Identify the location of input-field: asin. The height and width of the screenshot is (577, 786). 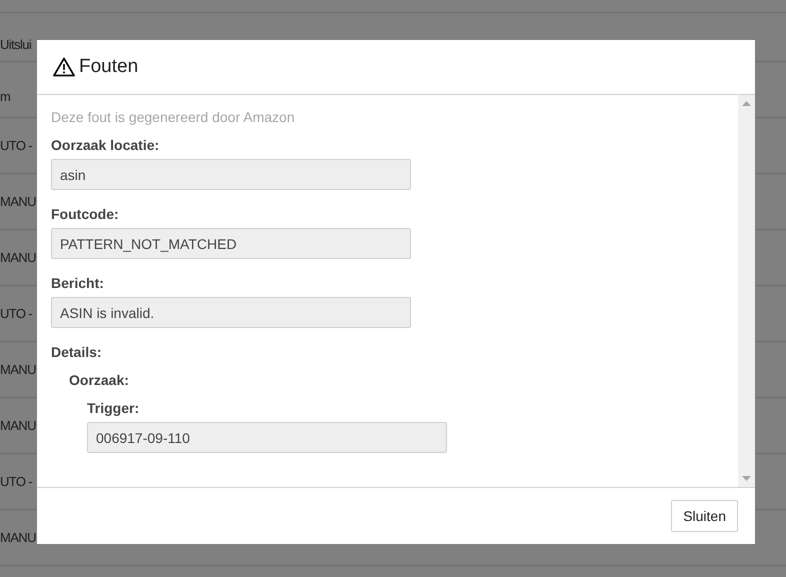
(231, 174).